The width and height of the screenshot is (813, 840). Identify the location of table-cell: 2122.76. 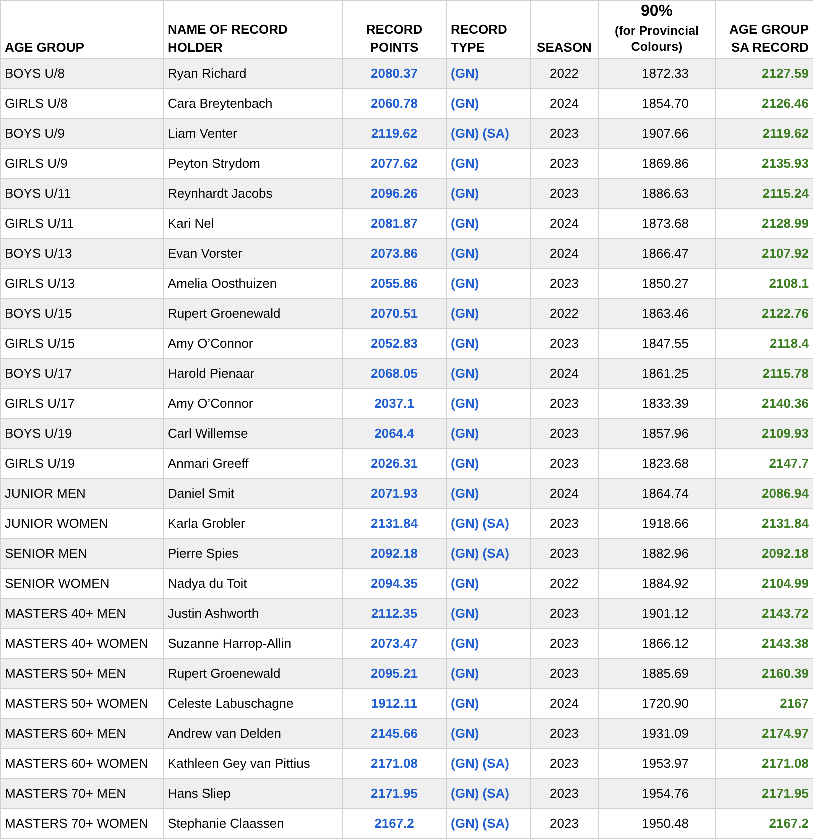
(764, 313).